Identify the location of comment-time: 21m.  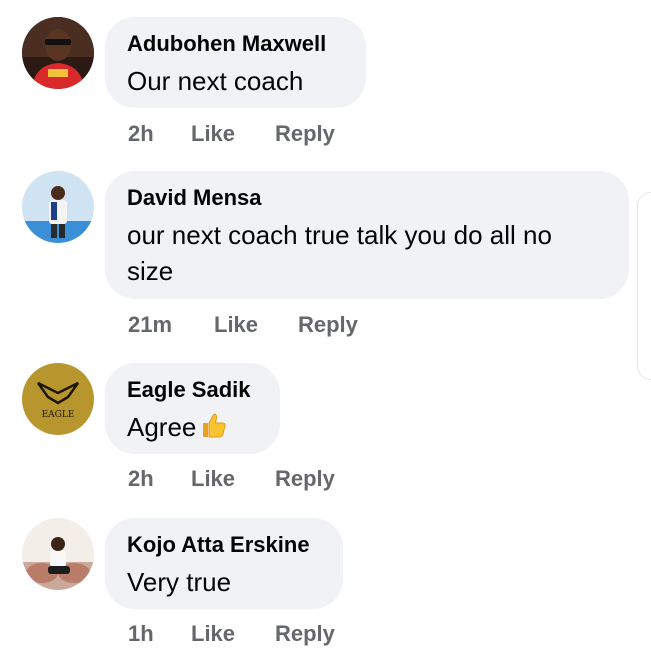
(171, 325).